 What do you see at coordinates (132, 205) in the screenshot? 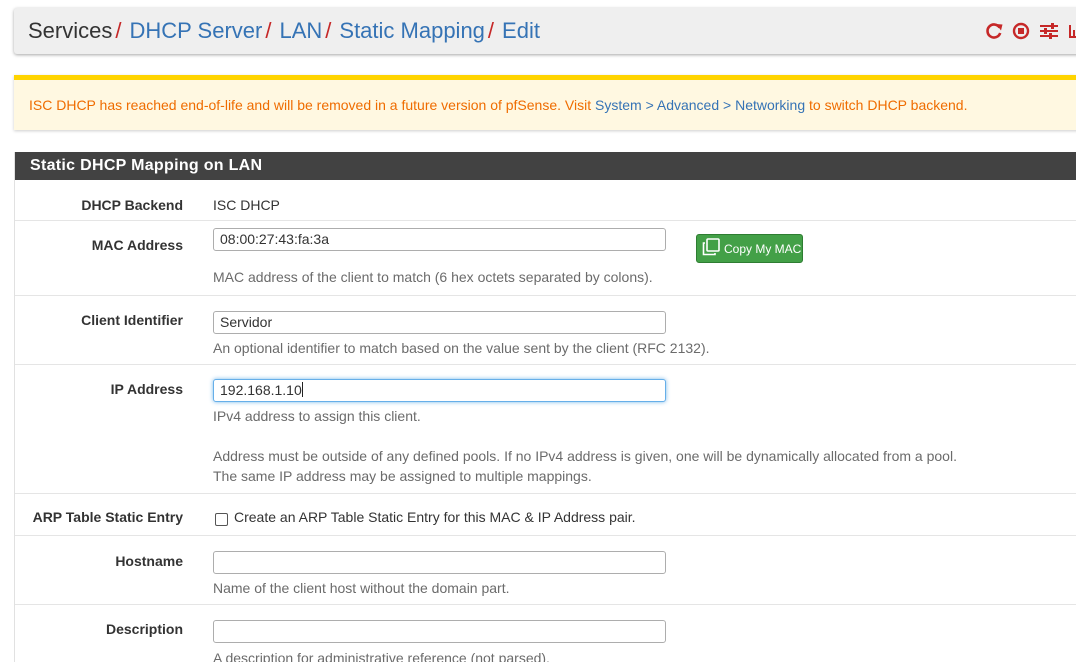
I see `label-dhcp-backend: DHCP Backend` at bounding box center [132, 205].